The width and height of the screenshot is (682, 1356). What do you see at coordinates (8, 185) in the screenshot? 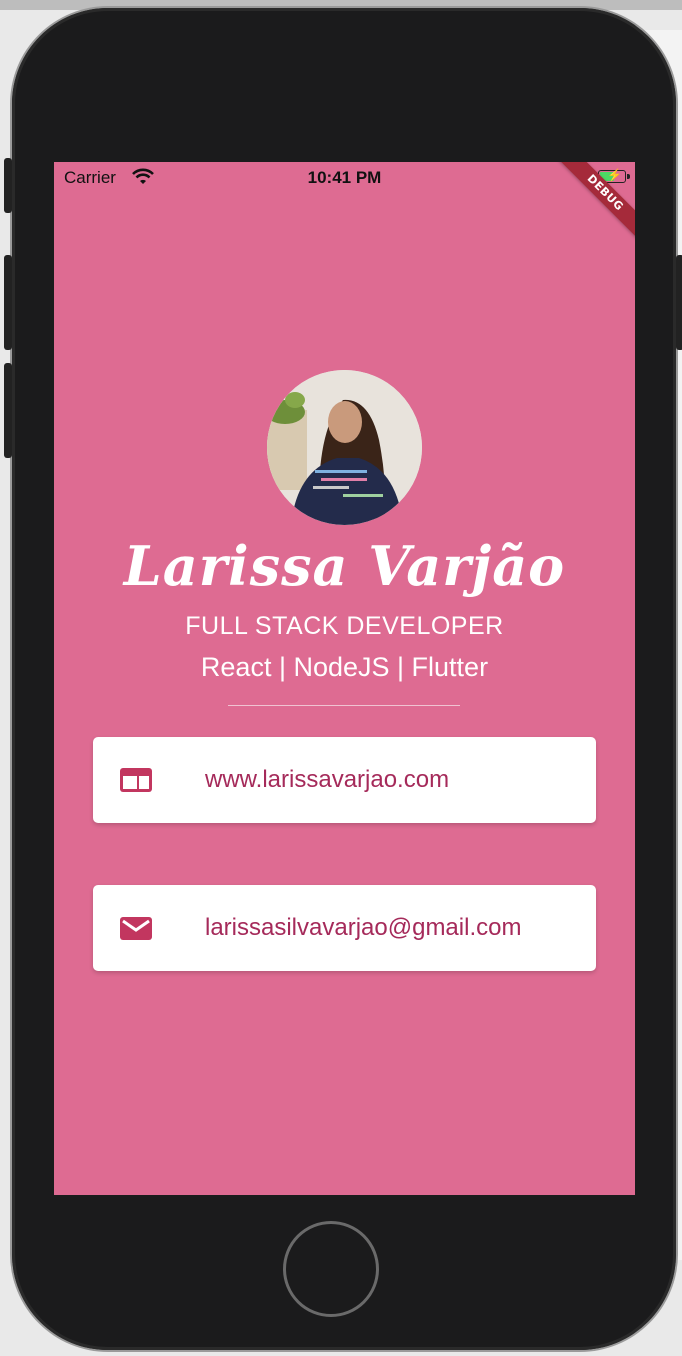
I see `mute-switch` at bounding box center [8, 185].